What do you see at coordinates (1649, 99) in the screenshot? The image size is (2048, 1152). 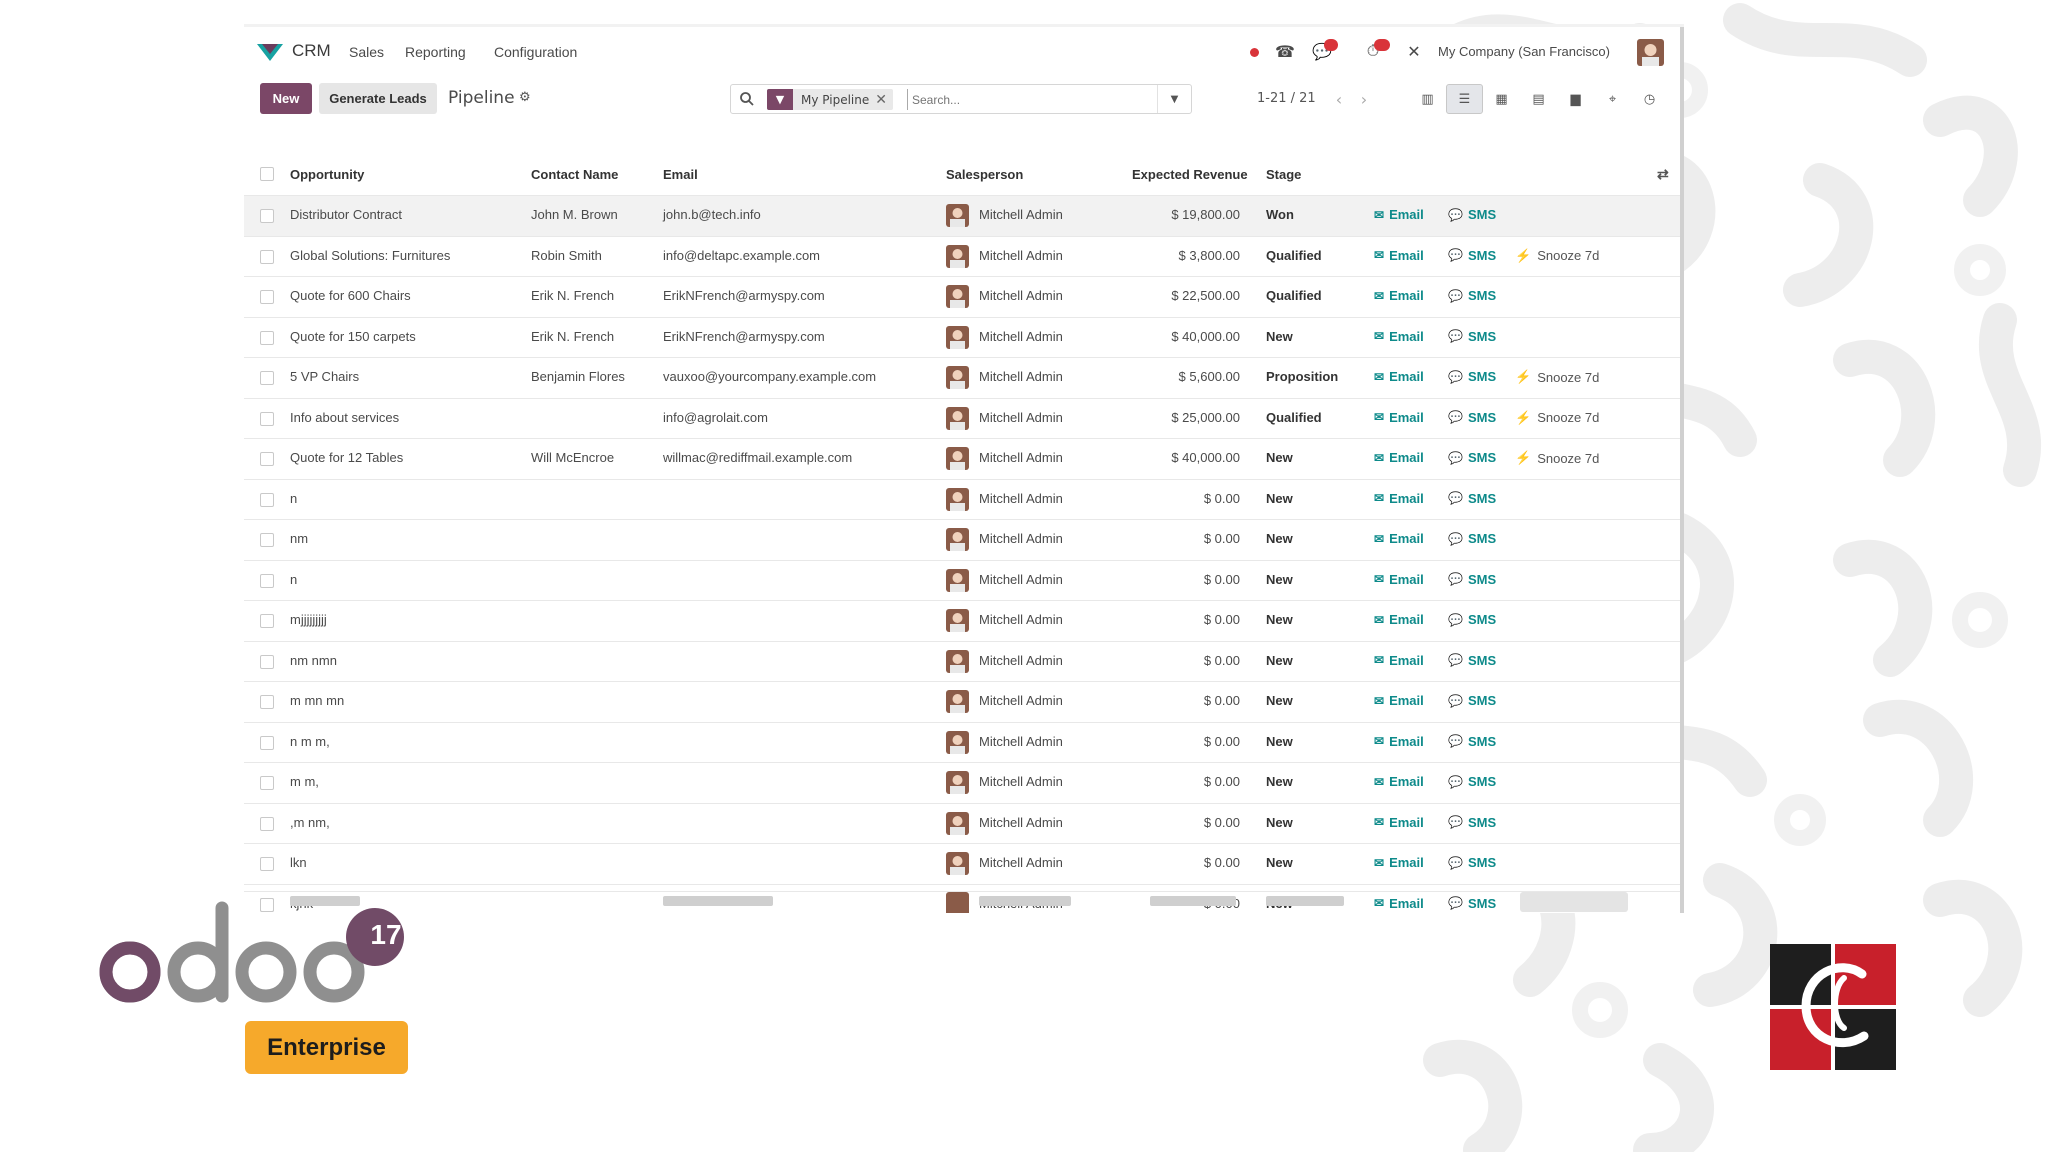 I see `clock-icon: ◷` at bounding box center [1649, 99].